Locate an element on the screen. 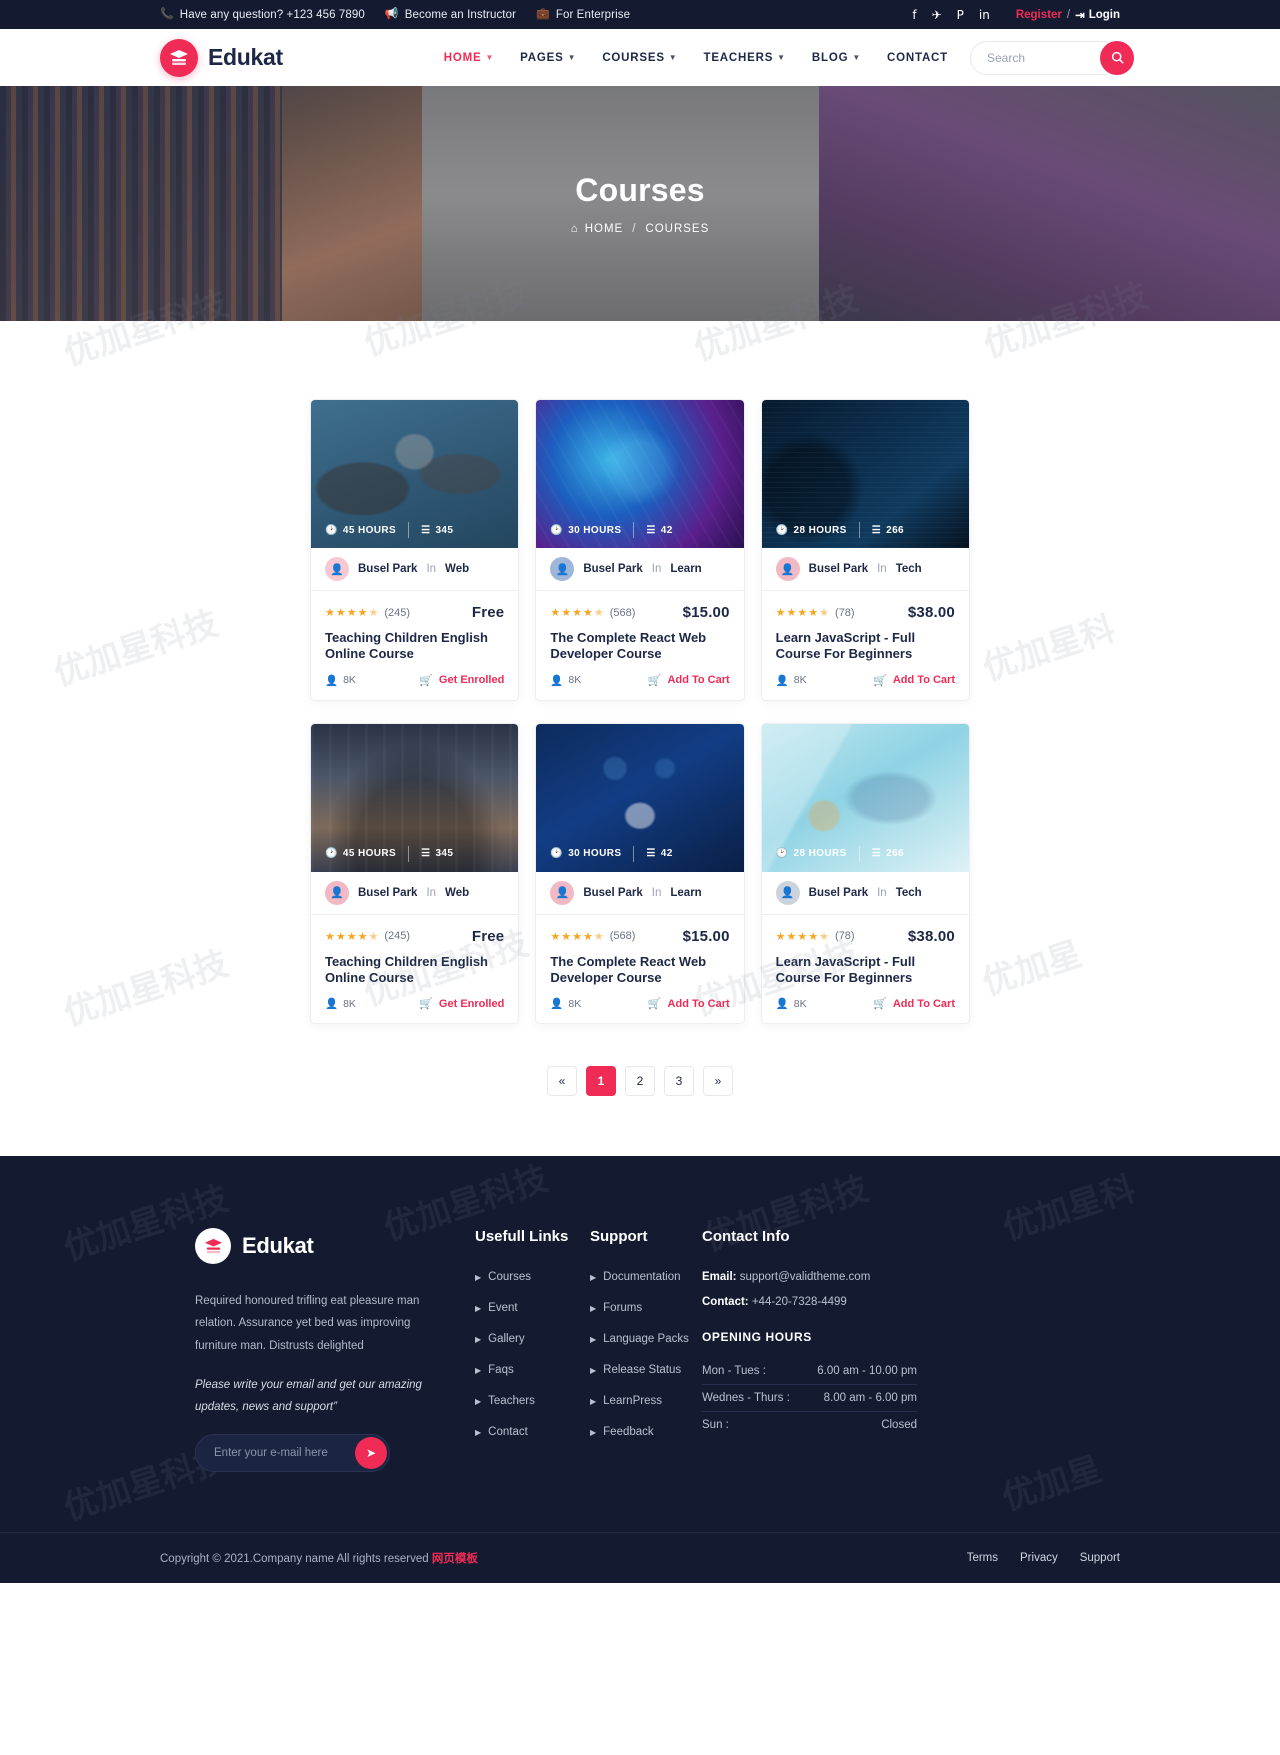  course-price: $15.00 is located at coordinates (706, 612).